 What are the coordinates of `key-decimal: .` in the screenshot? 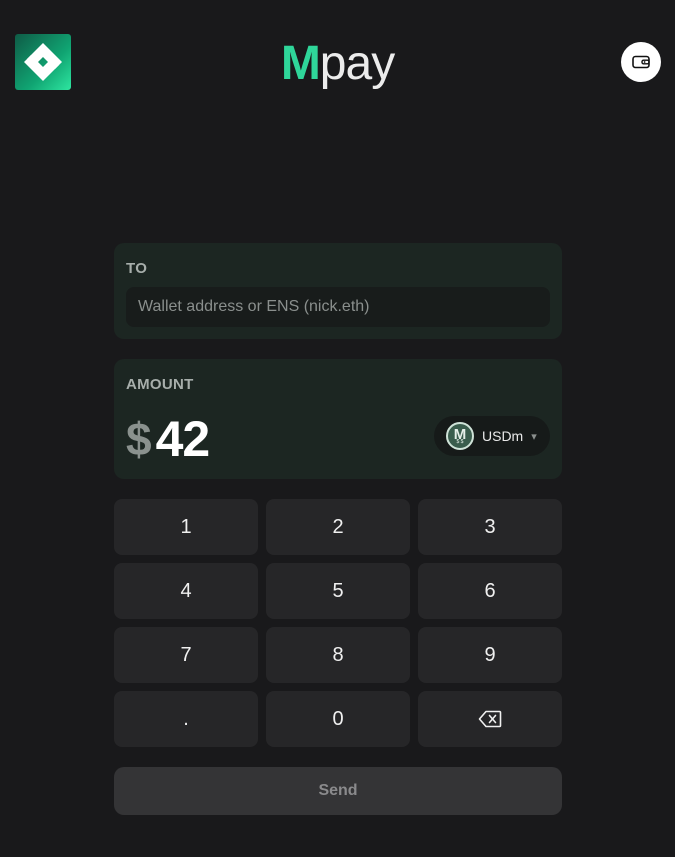 It's located at (186, 719).